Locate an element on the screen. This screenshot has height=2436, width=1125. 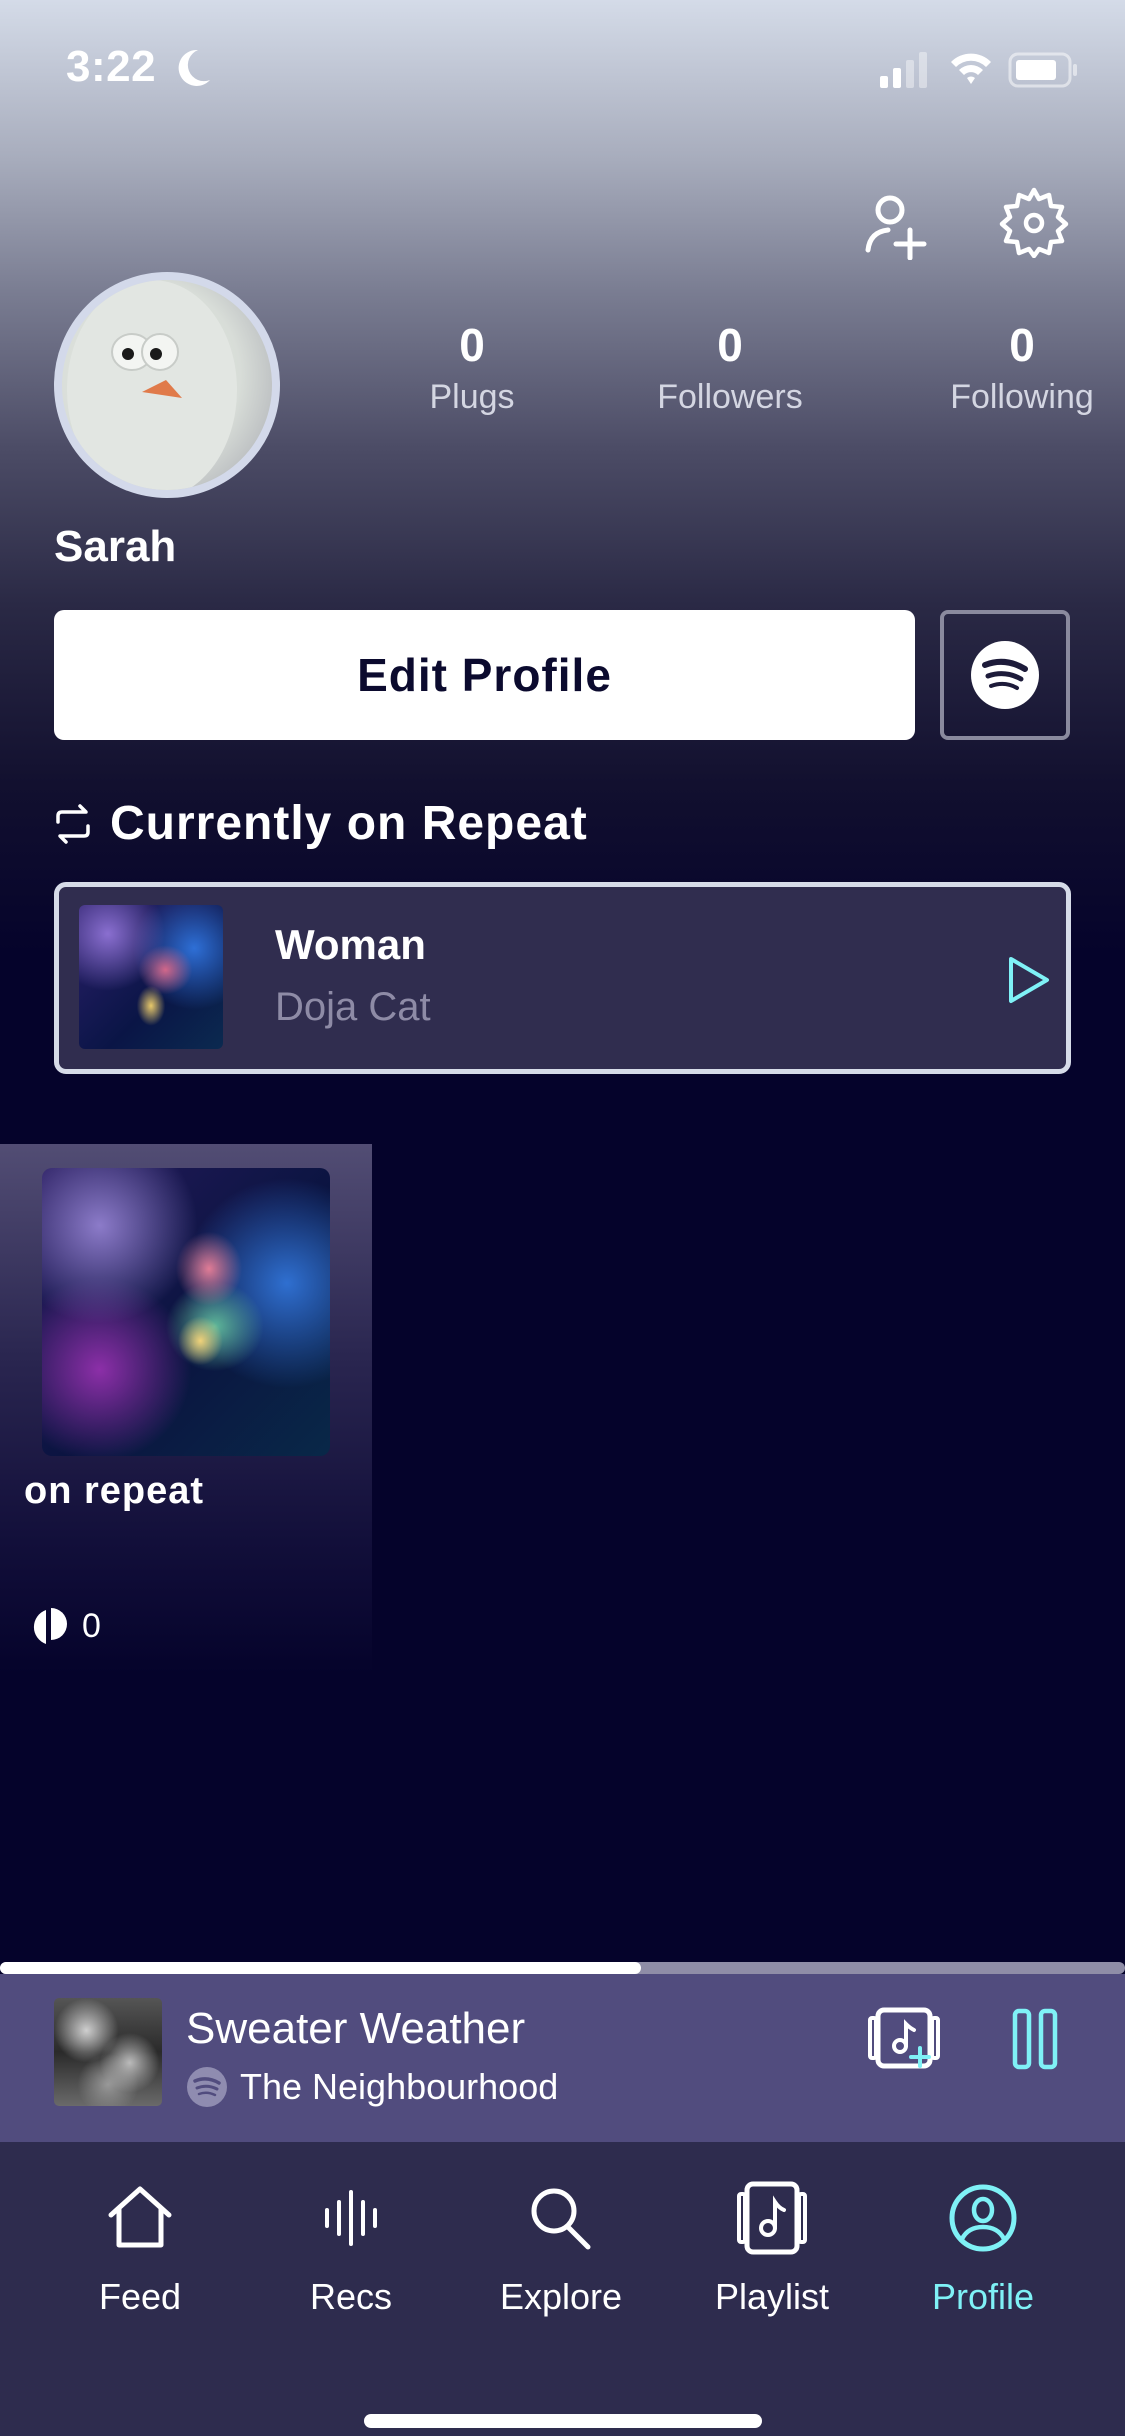
repeat-track-artist: Doja Cat is located at coordinates (353, 1007).